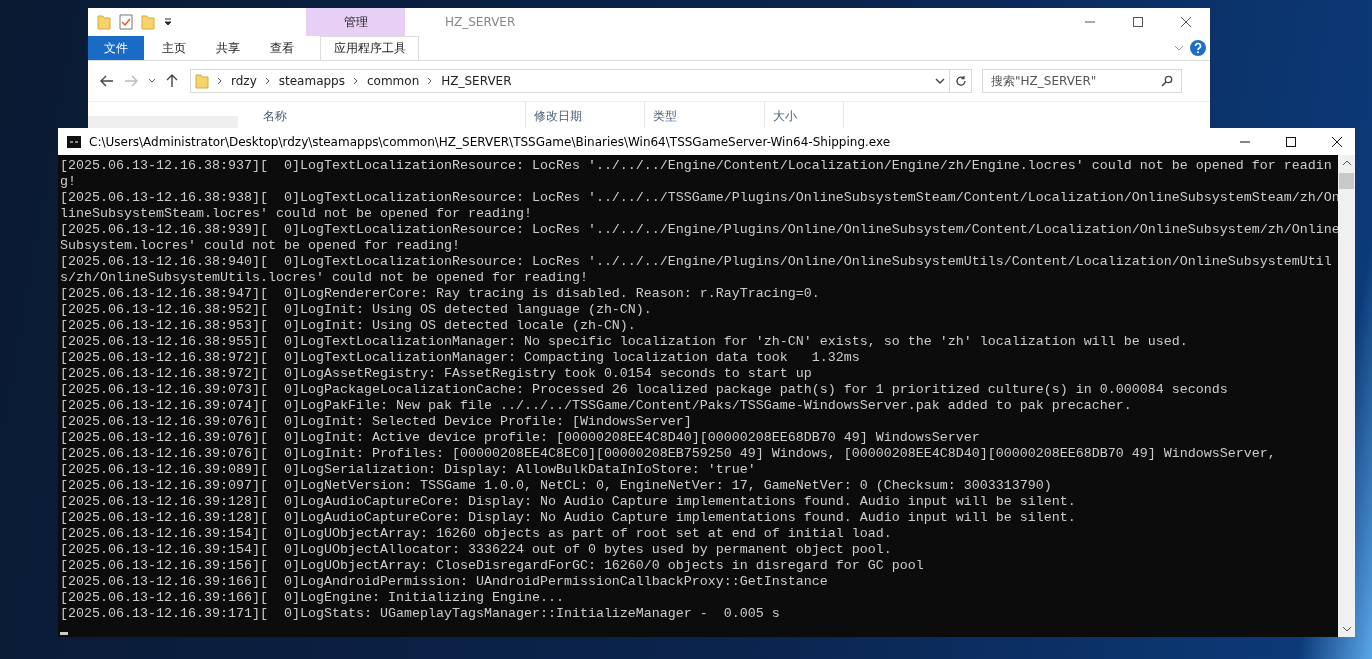 Image resolution: width=1372 pixels, height=659 pixels. Describe the element at coordinates (369, 48) in the screenshot. I see `ribbon-tab: 应用程序工具` at that location.